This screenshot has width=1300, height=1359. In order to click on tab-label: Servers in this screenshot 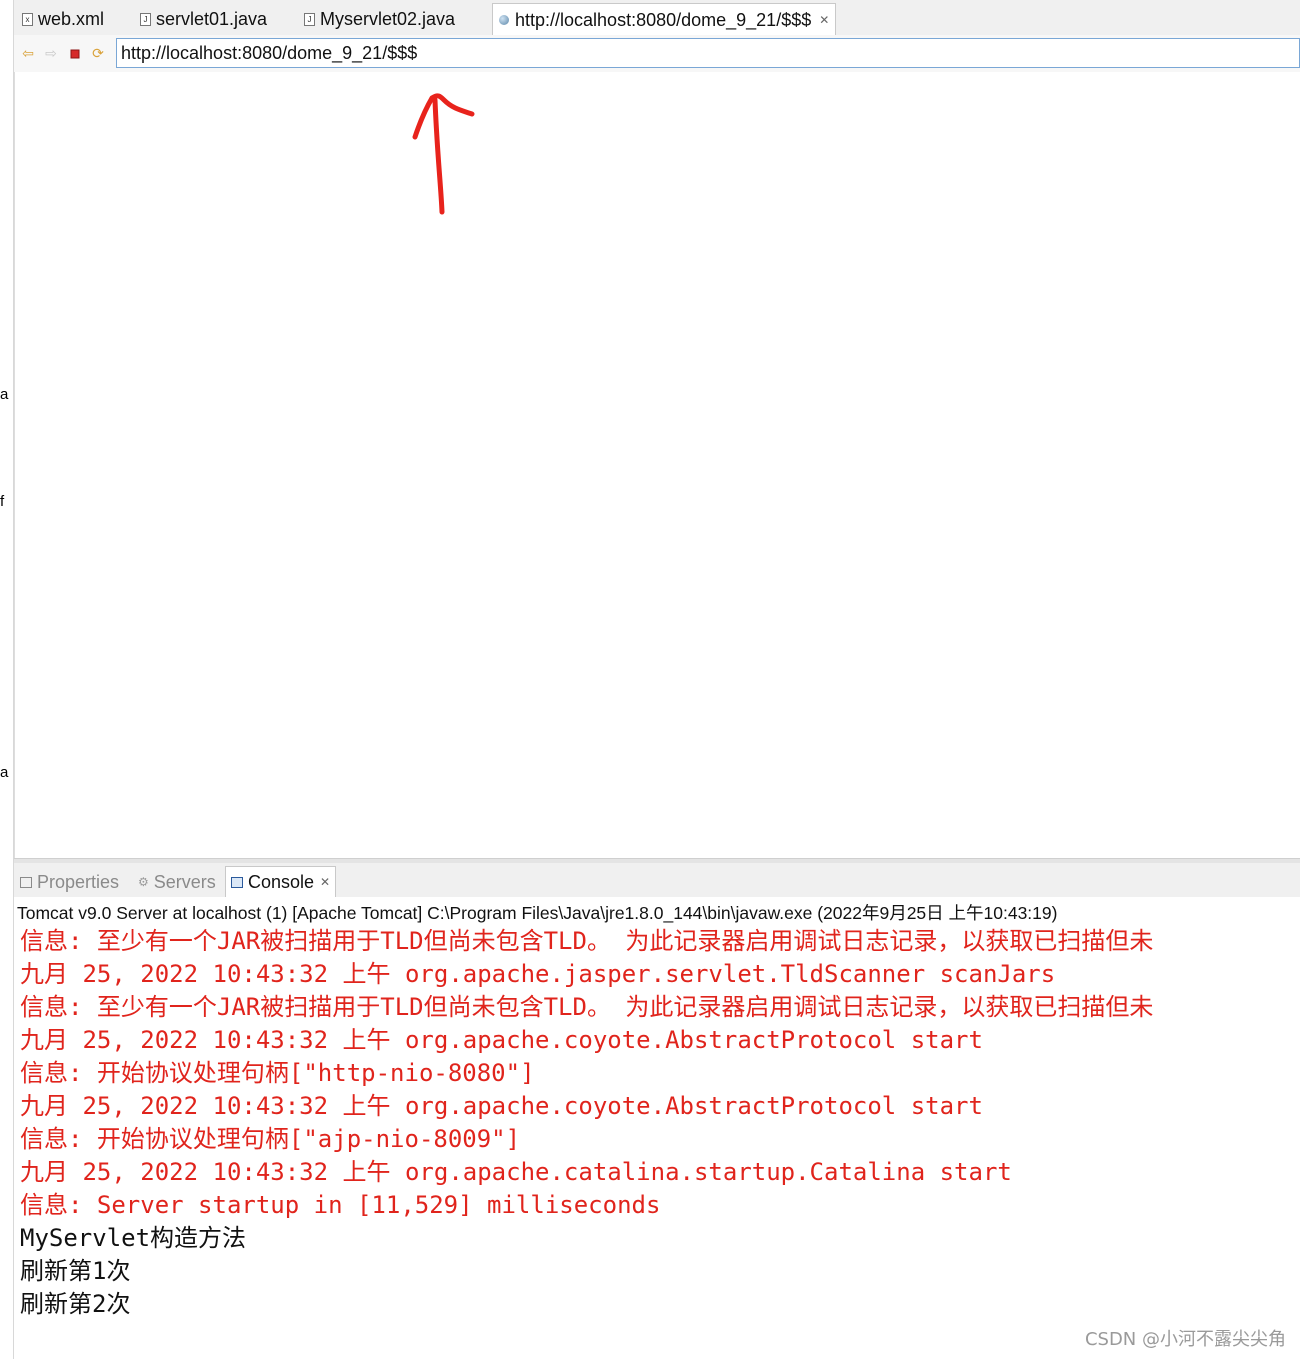, I will do `click(184, 881)`.